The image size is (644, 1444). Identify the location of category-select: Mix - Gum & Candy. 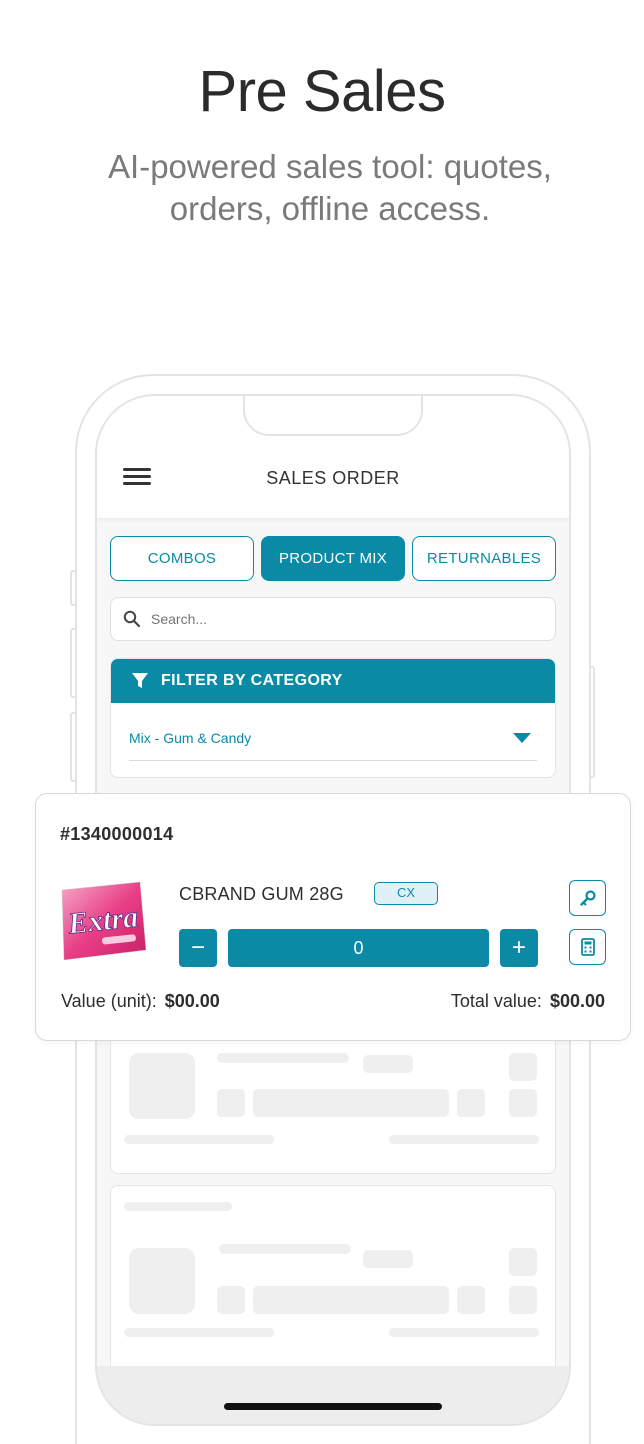
(333, 738).